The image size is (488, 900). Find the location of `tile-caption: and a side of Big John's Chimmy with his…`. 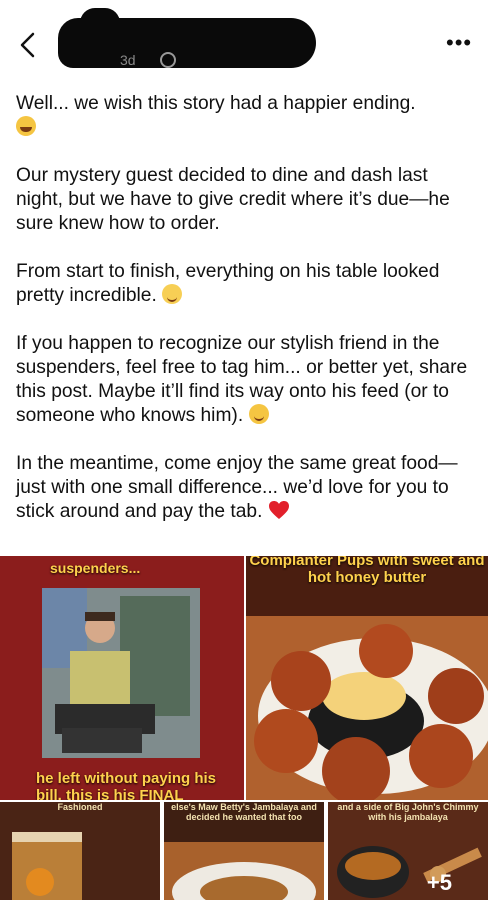

tile-caption: and a side of Big John's Chimmy with his… is located at coordinates (408, 812).